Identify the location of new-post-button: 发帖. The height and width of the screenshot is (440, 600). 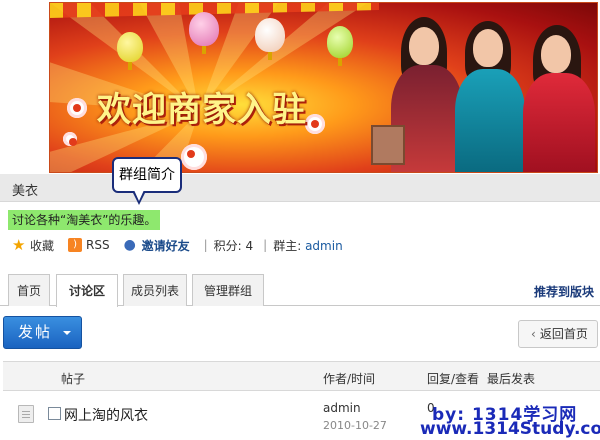
(42, 332).